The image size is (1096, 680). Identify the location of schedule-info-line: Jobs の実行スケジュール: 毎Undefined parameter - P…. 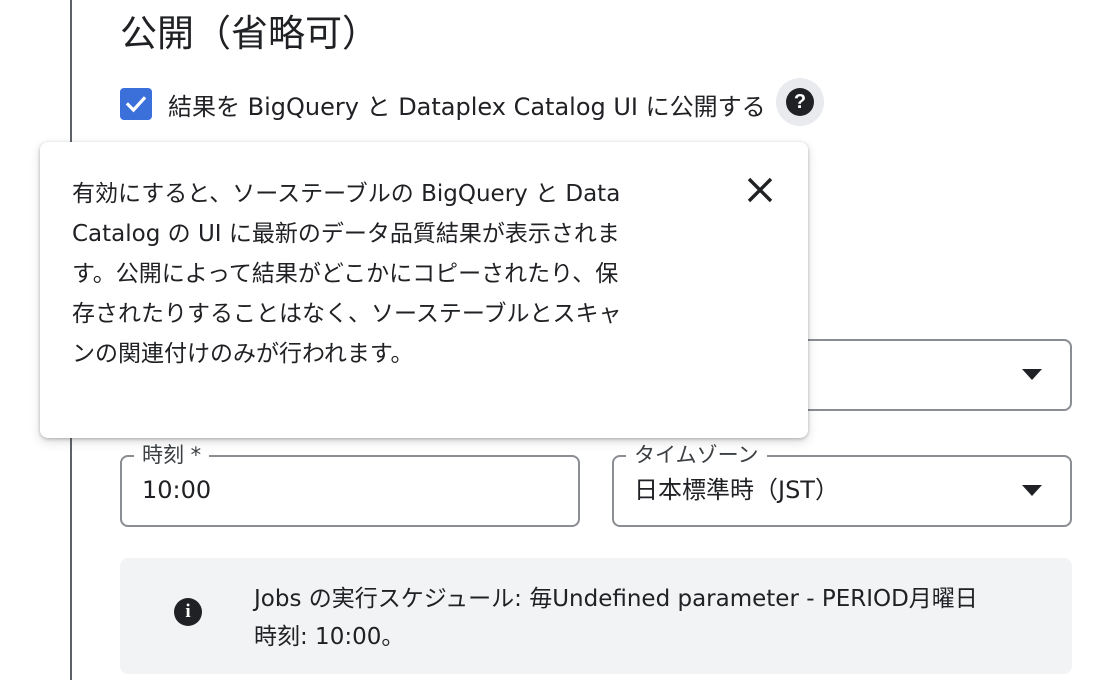
(616, 599).